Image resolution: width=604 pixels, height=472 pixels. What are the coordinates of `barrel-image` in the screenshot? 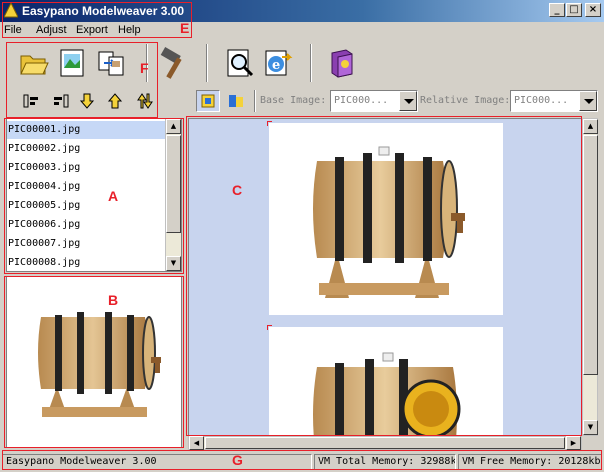 It's located at (389, 222).